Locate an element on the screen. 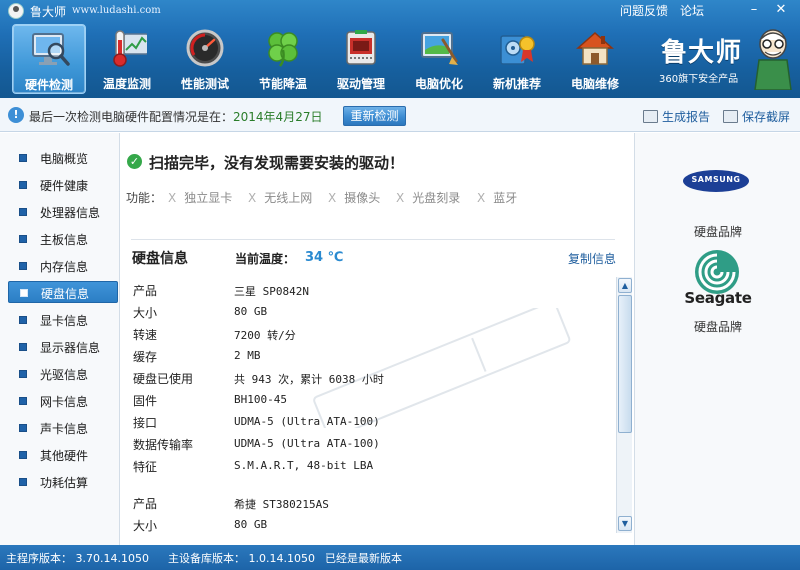 The width and height of the screenshot is (800, 570). function-item: X 独立显卡 is located at coordinates (200, 197).